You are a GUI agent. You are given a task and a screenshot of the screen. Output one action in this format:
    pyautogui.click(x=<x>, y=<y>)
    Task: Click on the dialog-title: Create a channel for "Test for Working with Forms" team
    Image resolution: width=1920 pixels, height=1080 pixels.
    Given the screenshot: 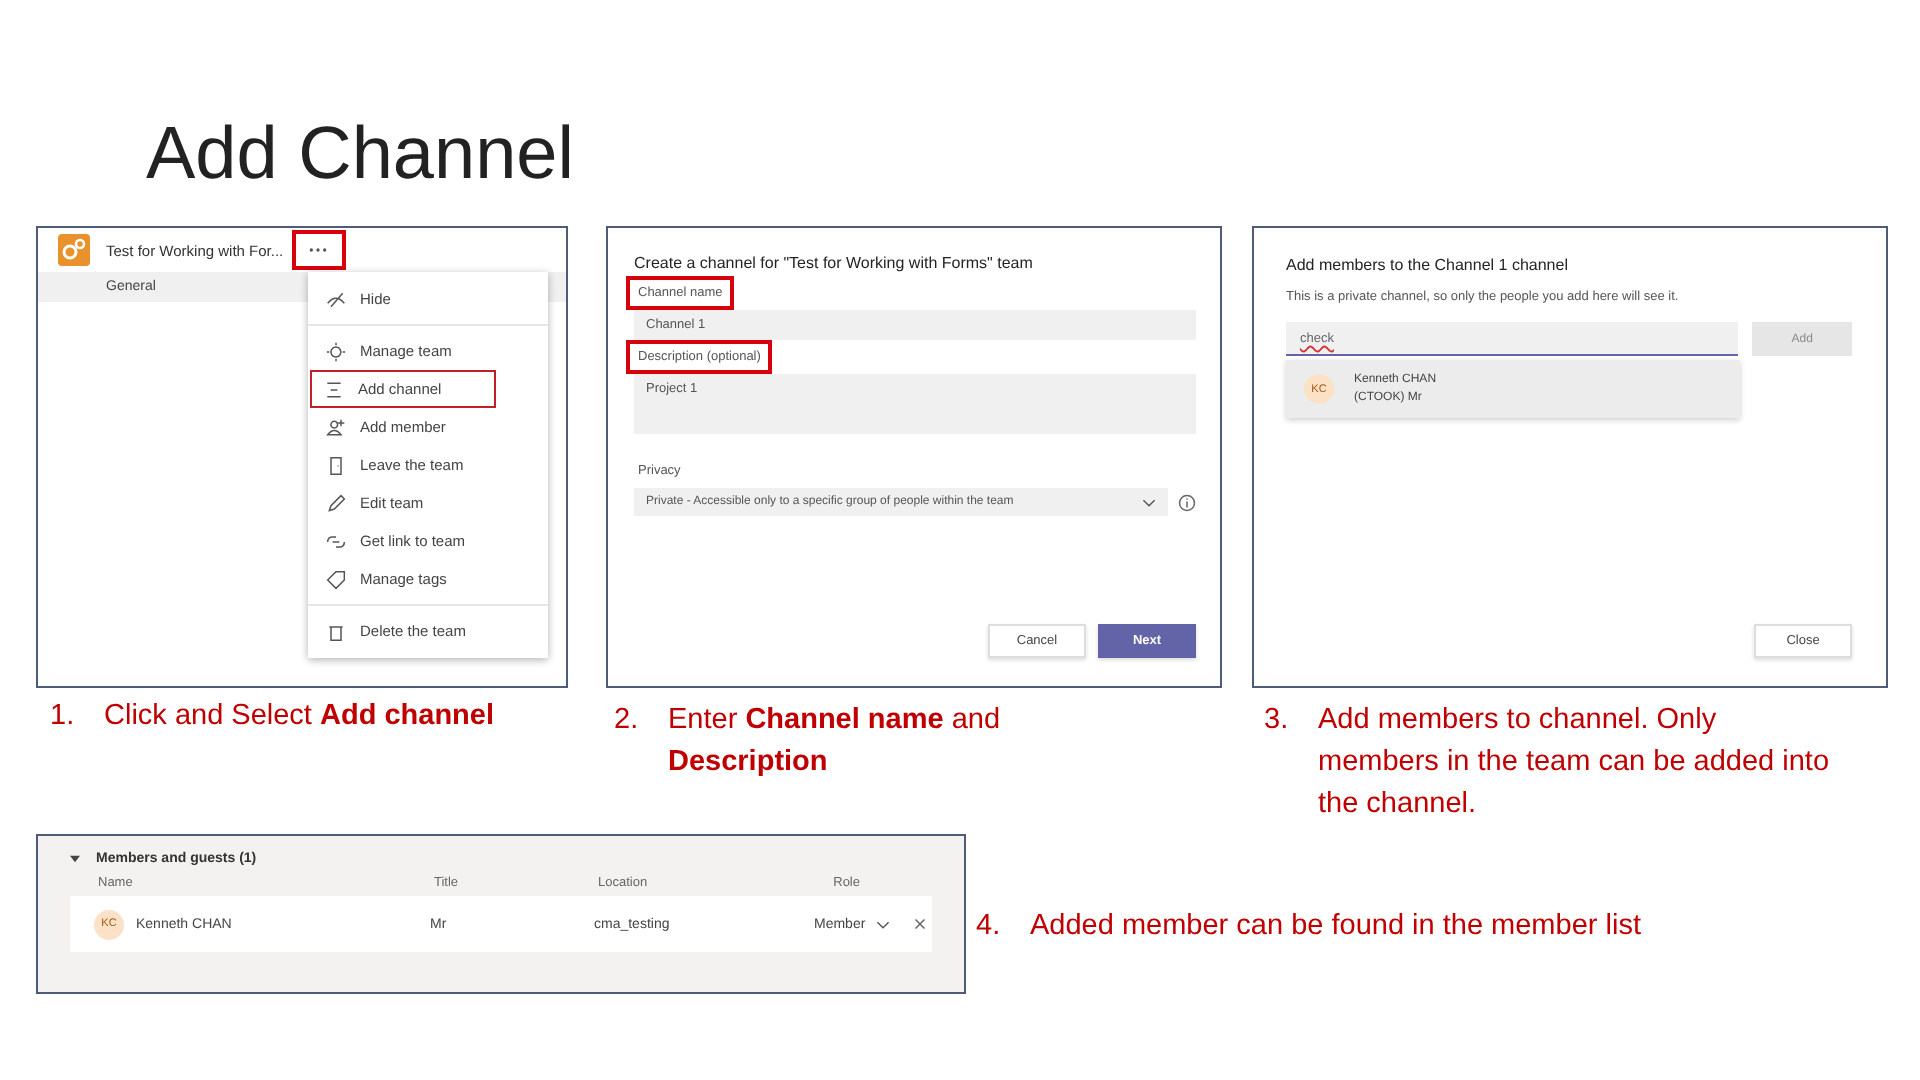 What is the action you would take?
    pyautogui.click(x=834, y=263)
    